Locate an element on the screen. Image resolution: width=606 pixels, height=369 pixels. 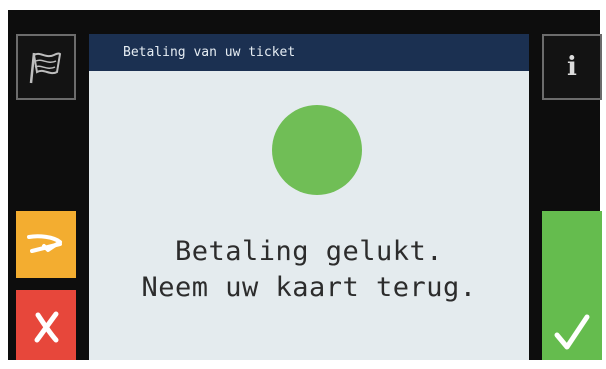
confirm-button is located at coordinates (572, 285).